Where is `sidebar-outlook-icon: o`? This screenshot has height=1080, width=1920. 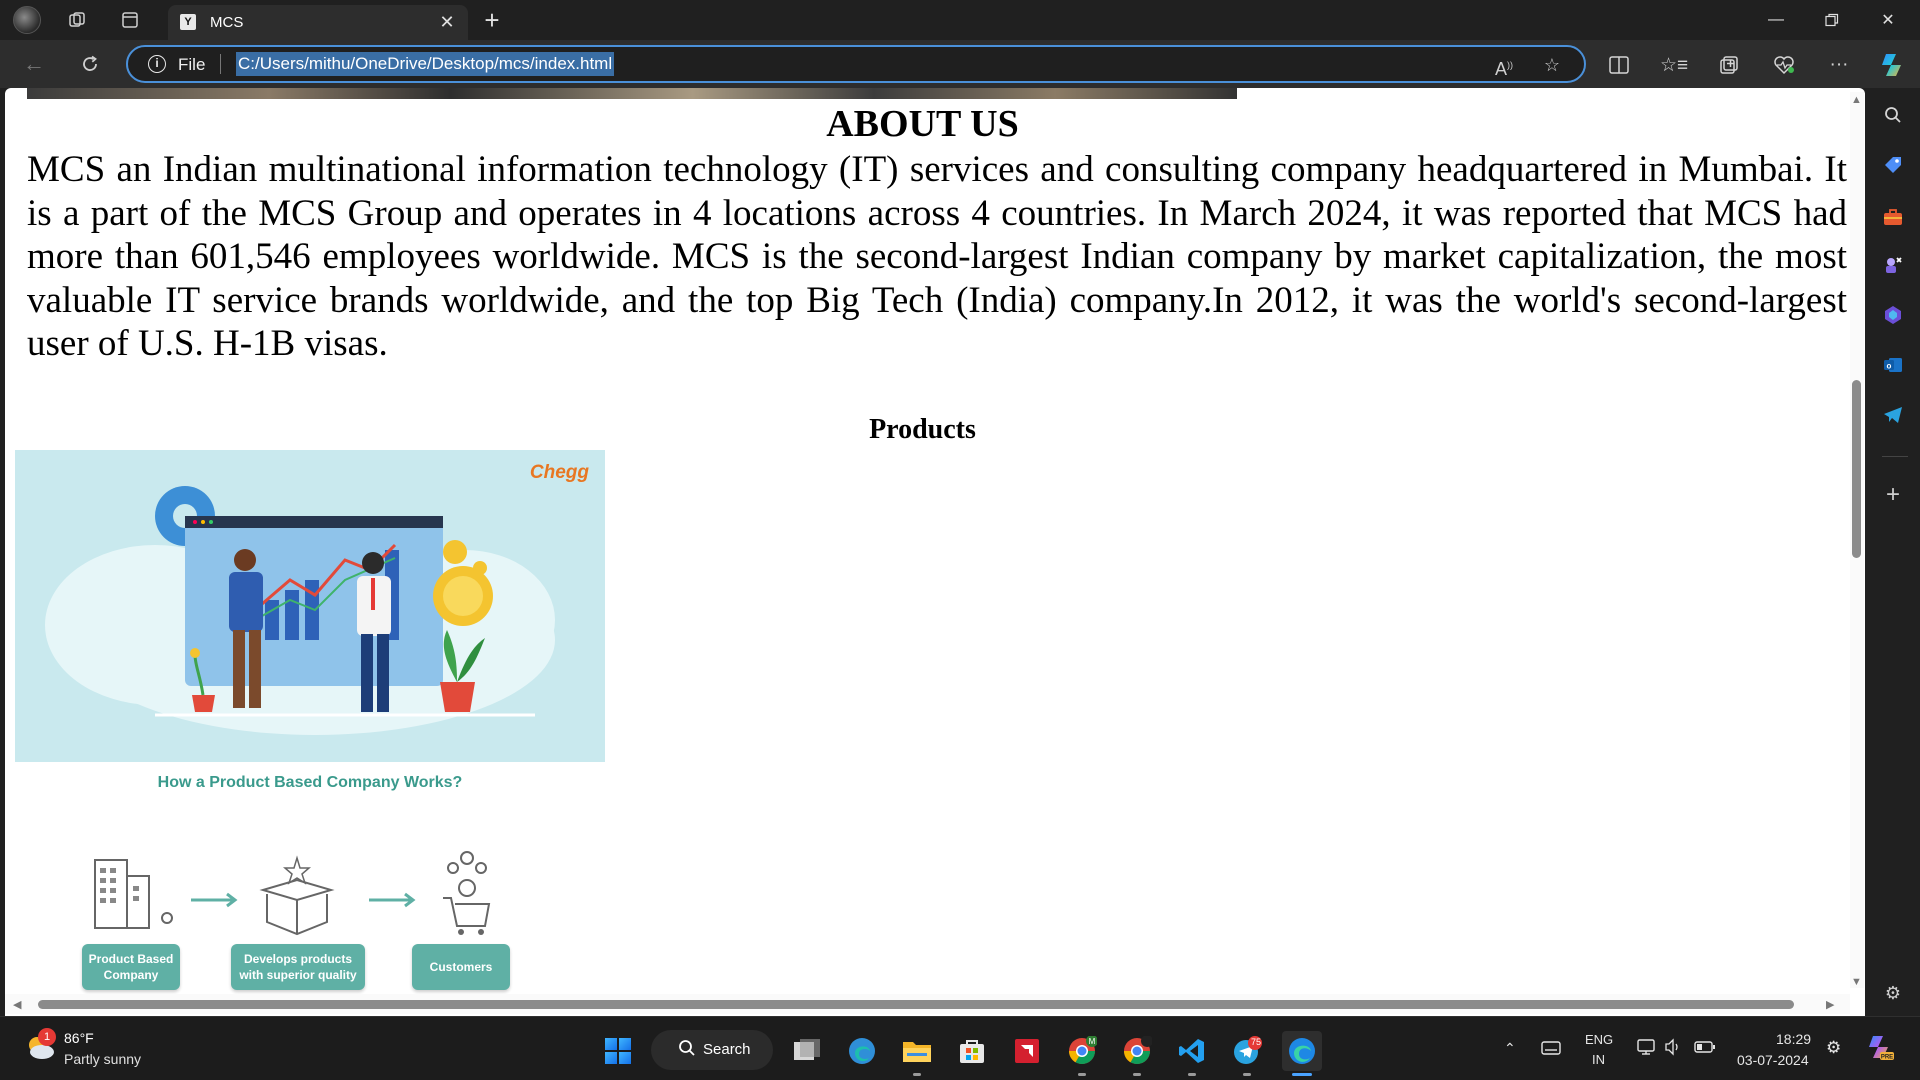 sidebar-outlook-icon: o is located at coordinates (1893, 365).